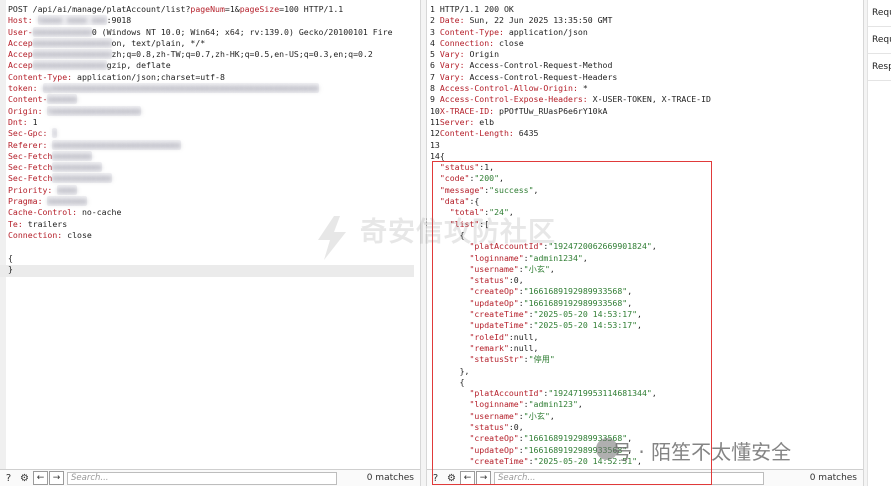  What do you see at coordinates (646, 201) in the screenshot?
I see `response-line: "data":{` at bounding box center [646, 201].